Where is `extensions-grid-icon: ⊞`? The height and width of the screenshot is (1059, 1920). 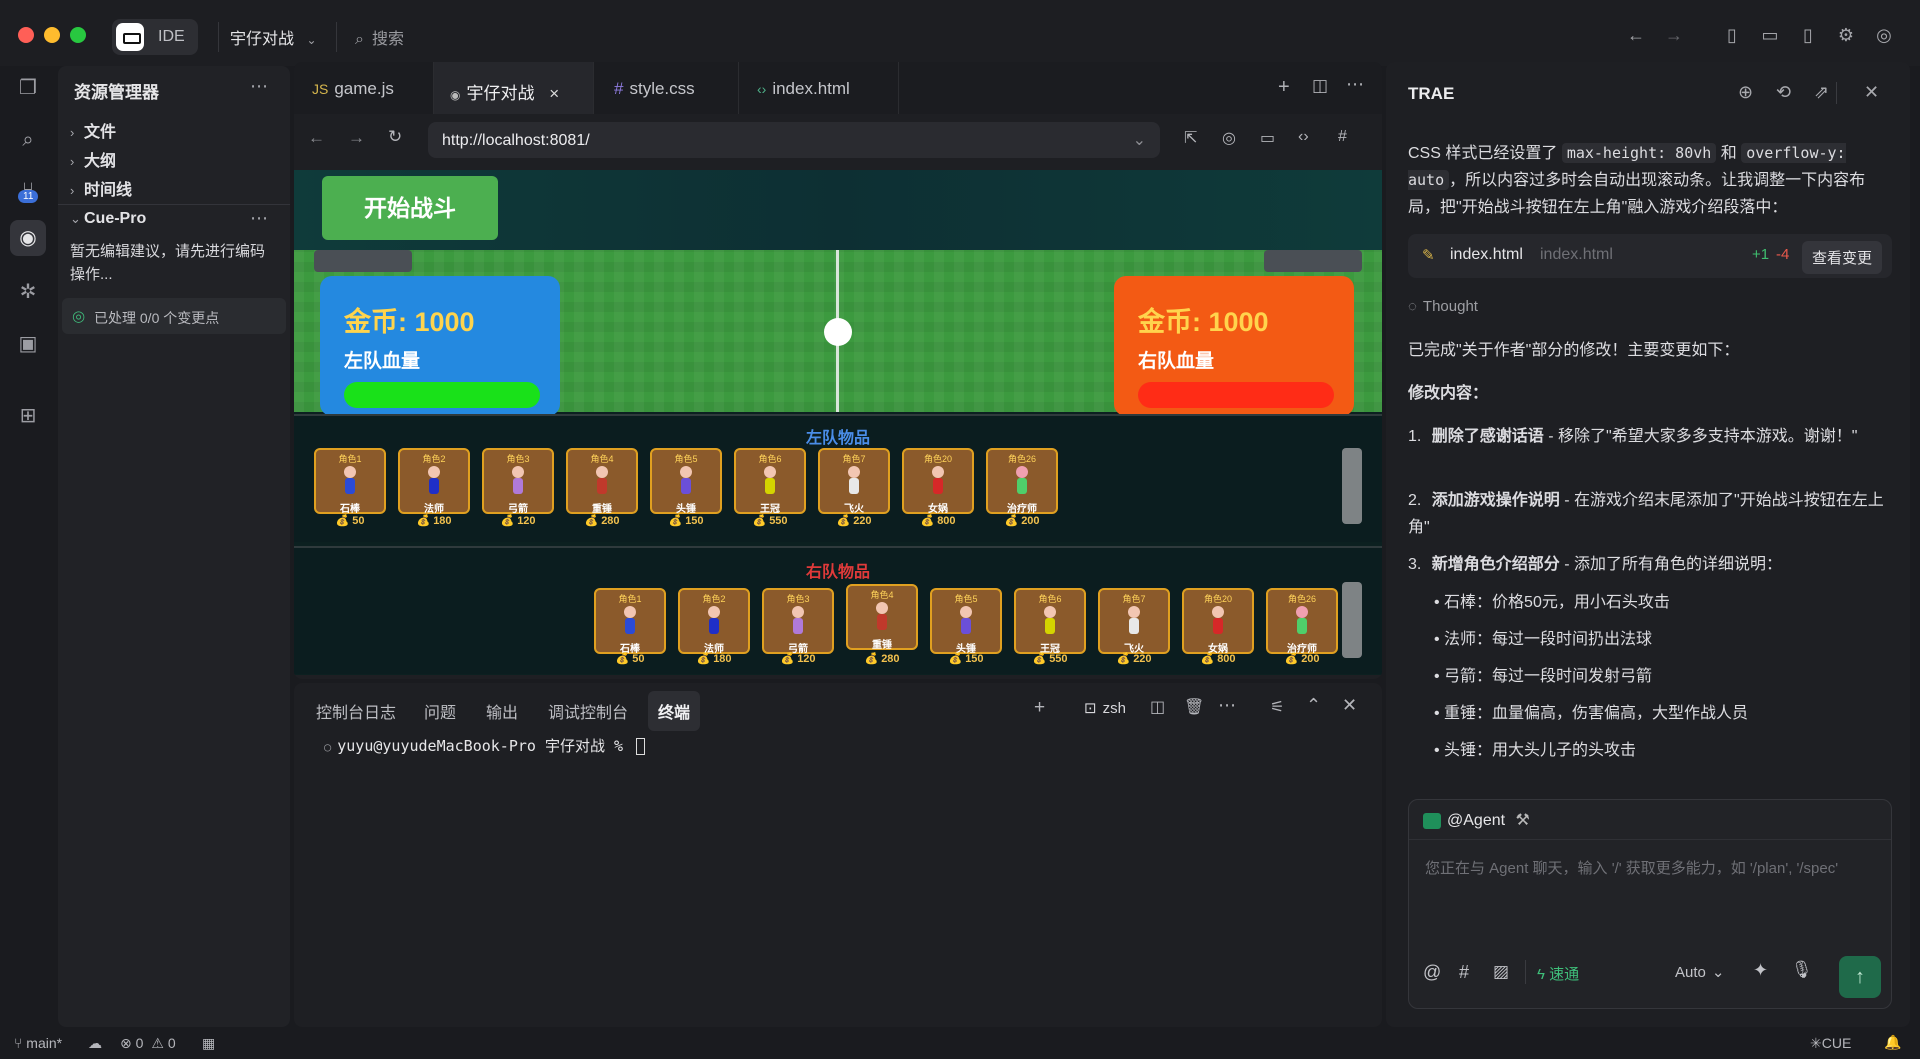 extensions-grid-icon: ⊞ is located at coordinates (28, 416).